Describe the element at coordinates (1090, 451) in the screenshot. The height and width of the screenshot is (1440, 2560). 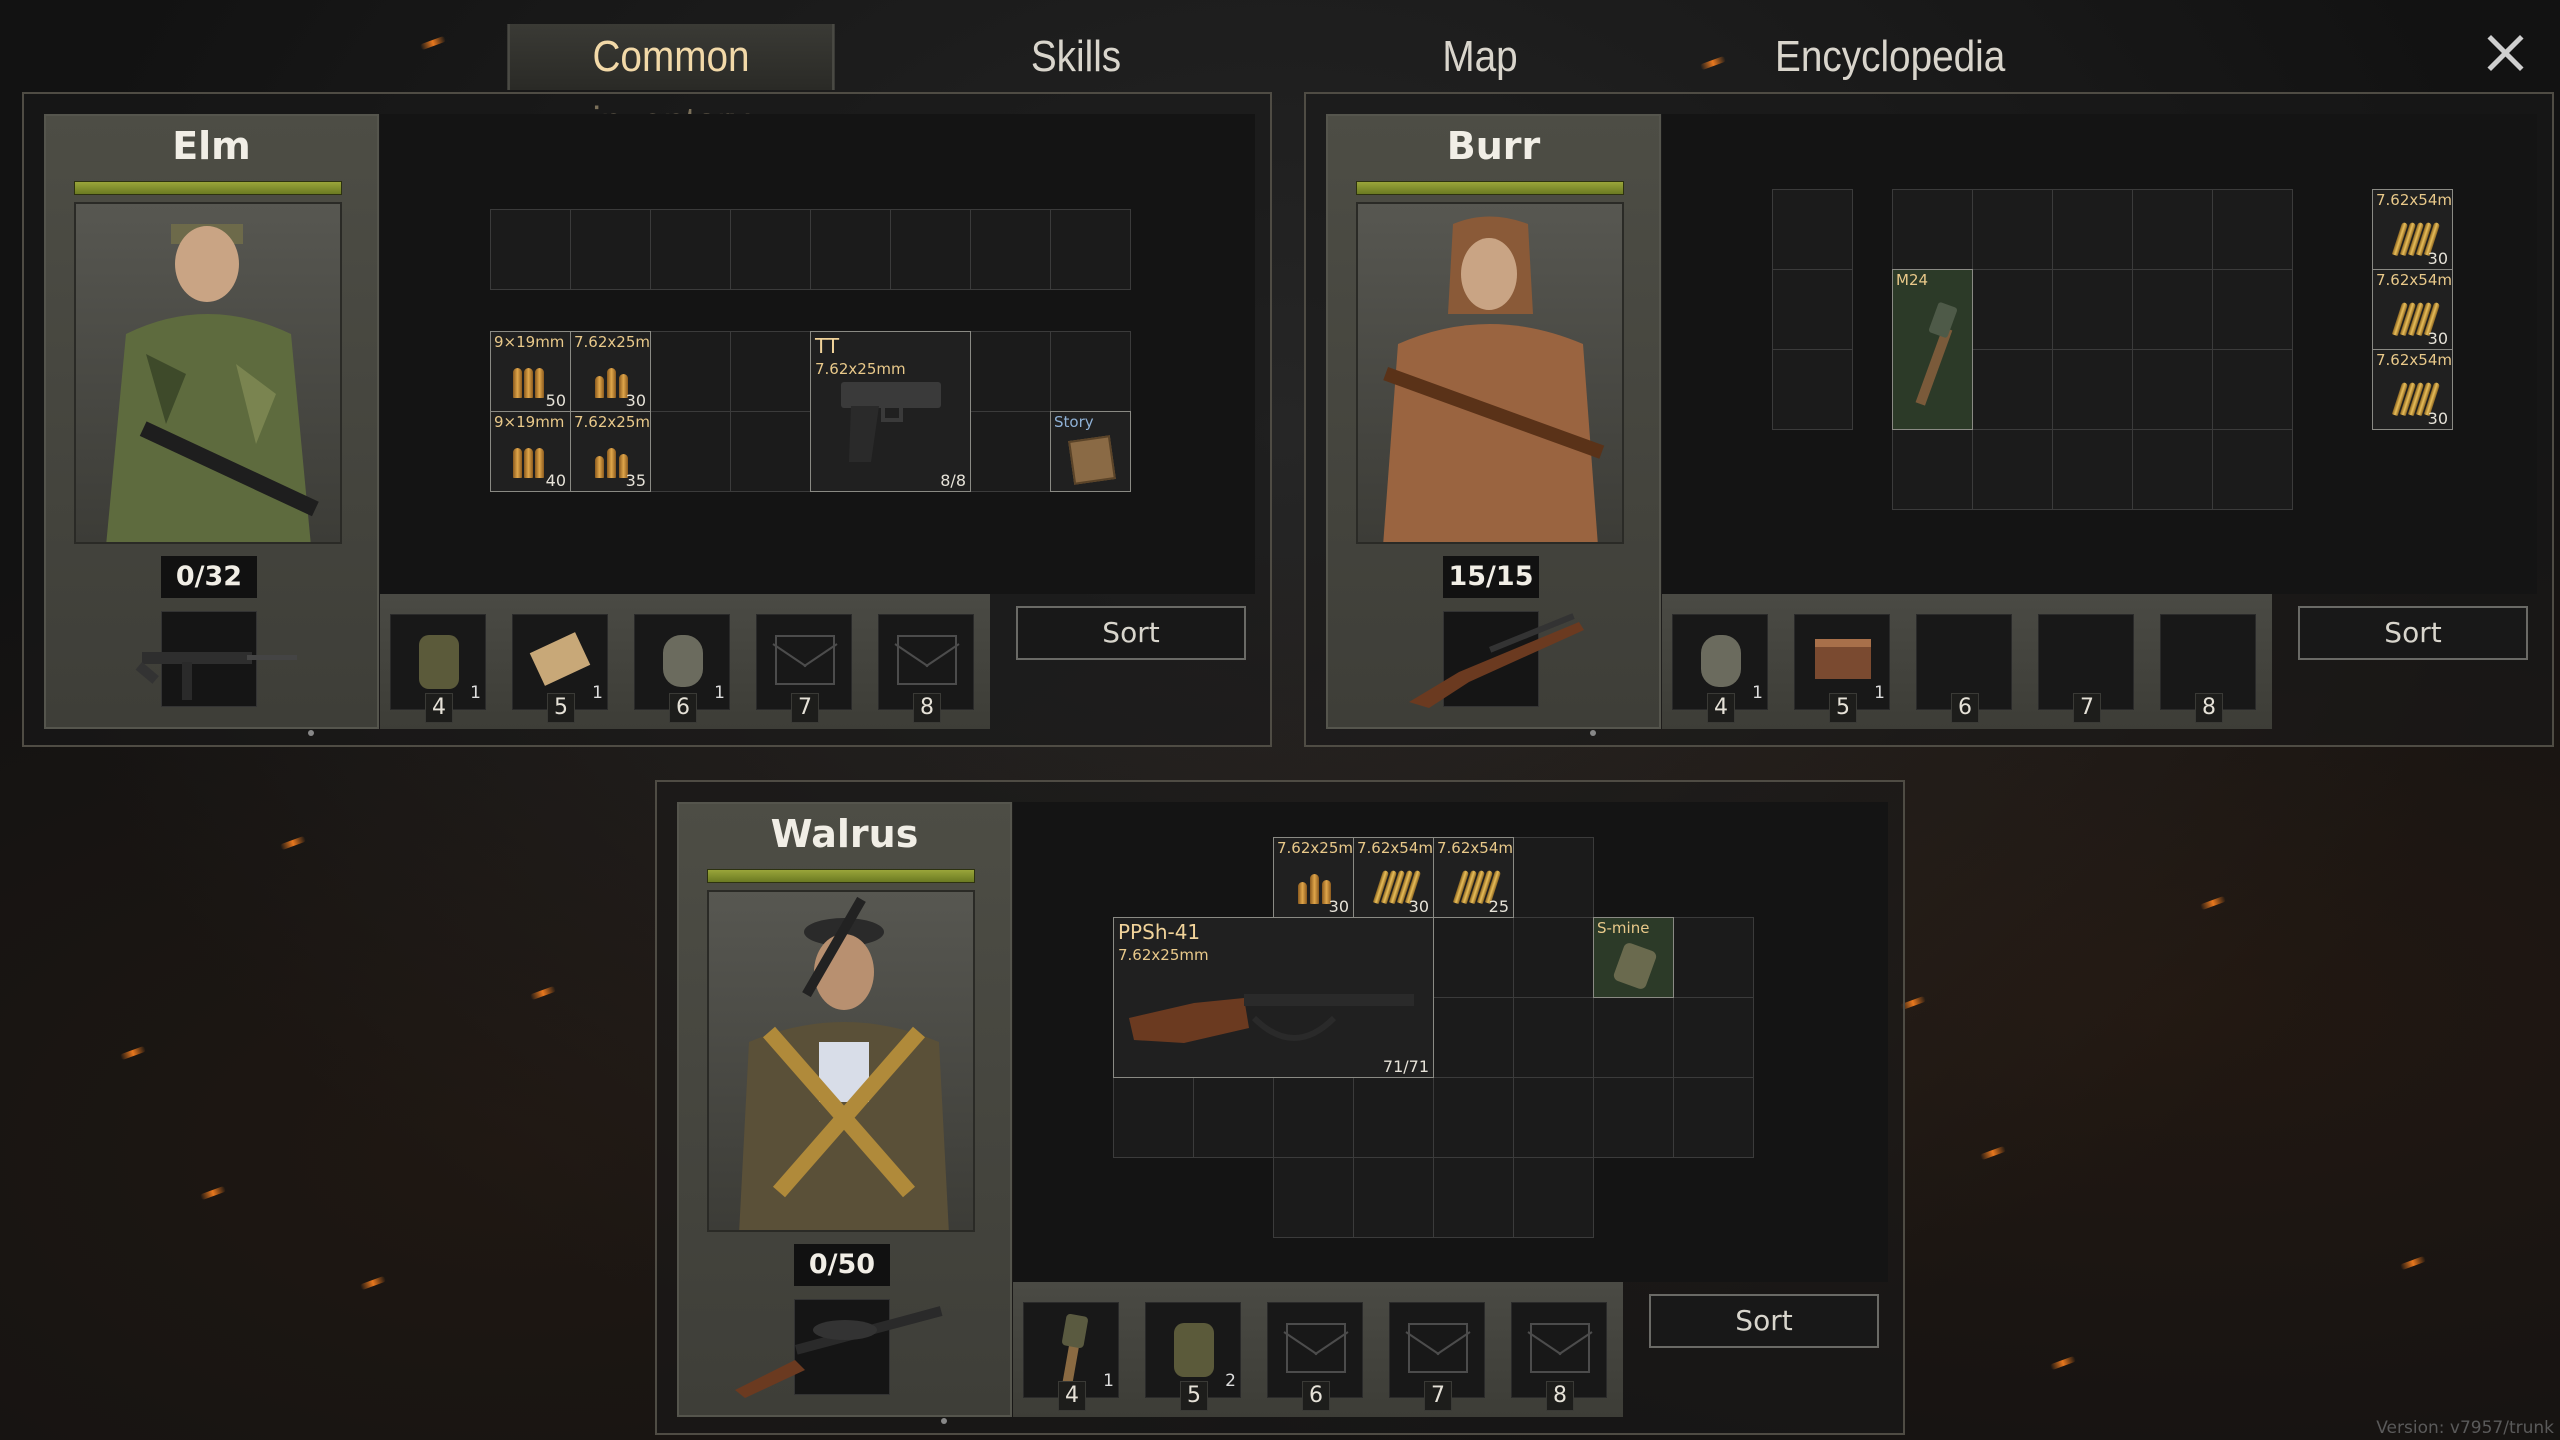
I see `story-item: Story` at that location.